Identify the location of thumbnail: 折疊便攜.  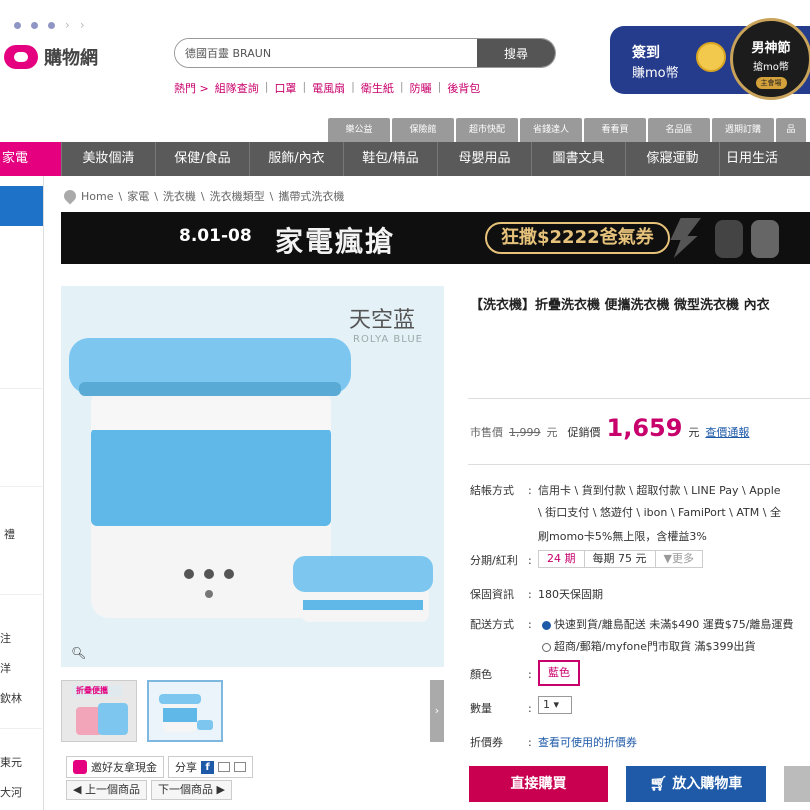
(99, 711).